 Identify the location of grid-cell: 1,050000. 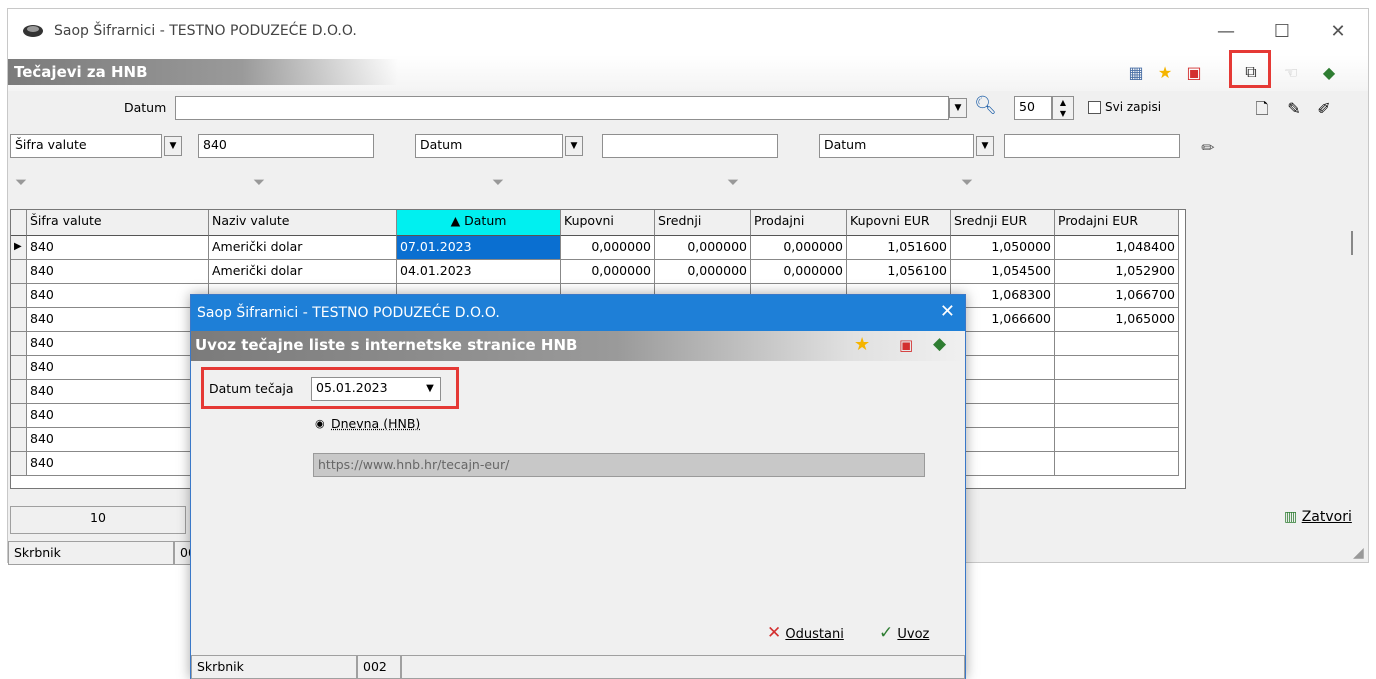
(1003, 248).